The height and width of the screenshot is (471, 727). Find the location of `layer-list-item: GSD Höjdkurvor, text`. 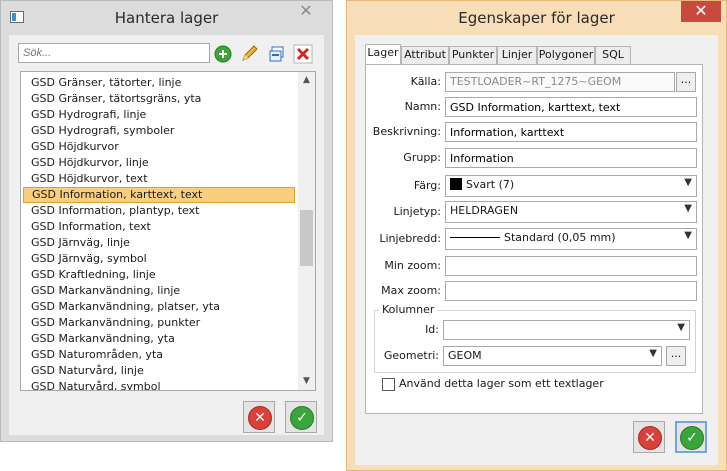

layer-list-item: GSD Höjdkurvor, text is located at coordinates (159, 179).